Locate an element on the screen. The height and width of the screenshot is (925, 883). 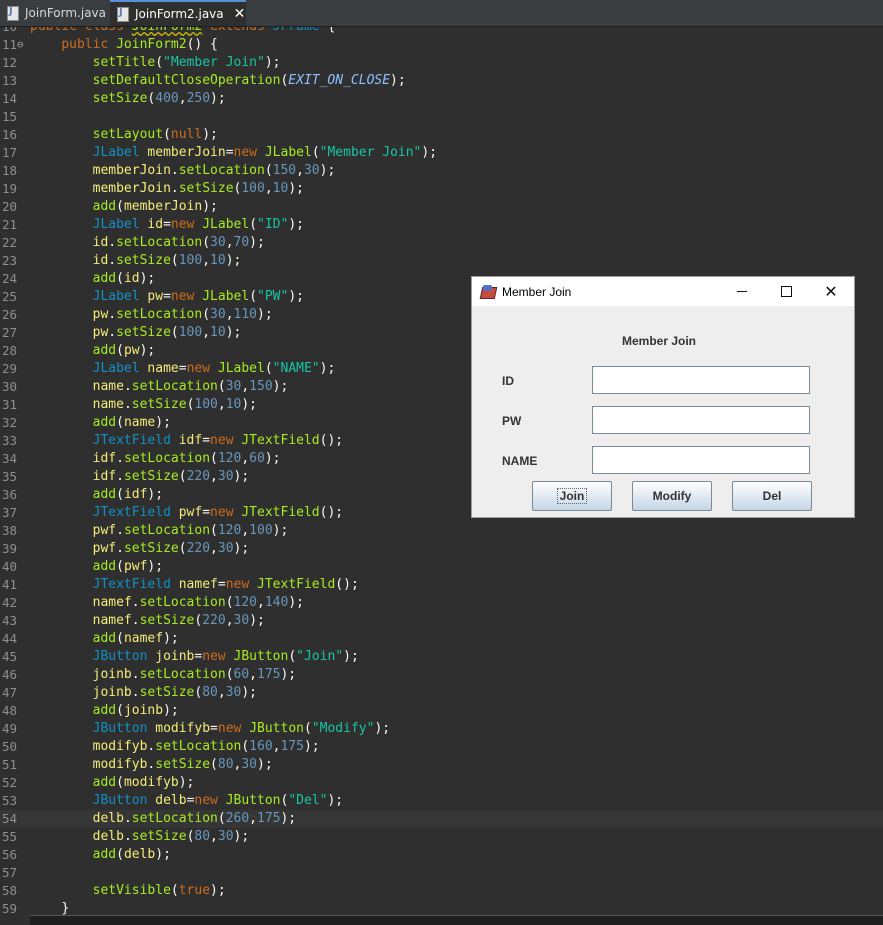
code-line: 19 memberJoin.setSize(100,10); is located at coordinates (441, 189).